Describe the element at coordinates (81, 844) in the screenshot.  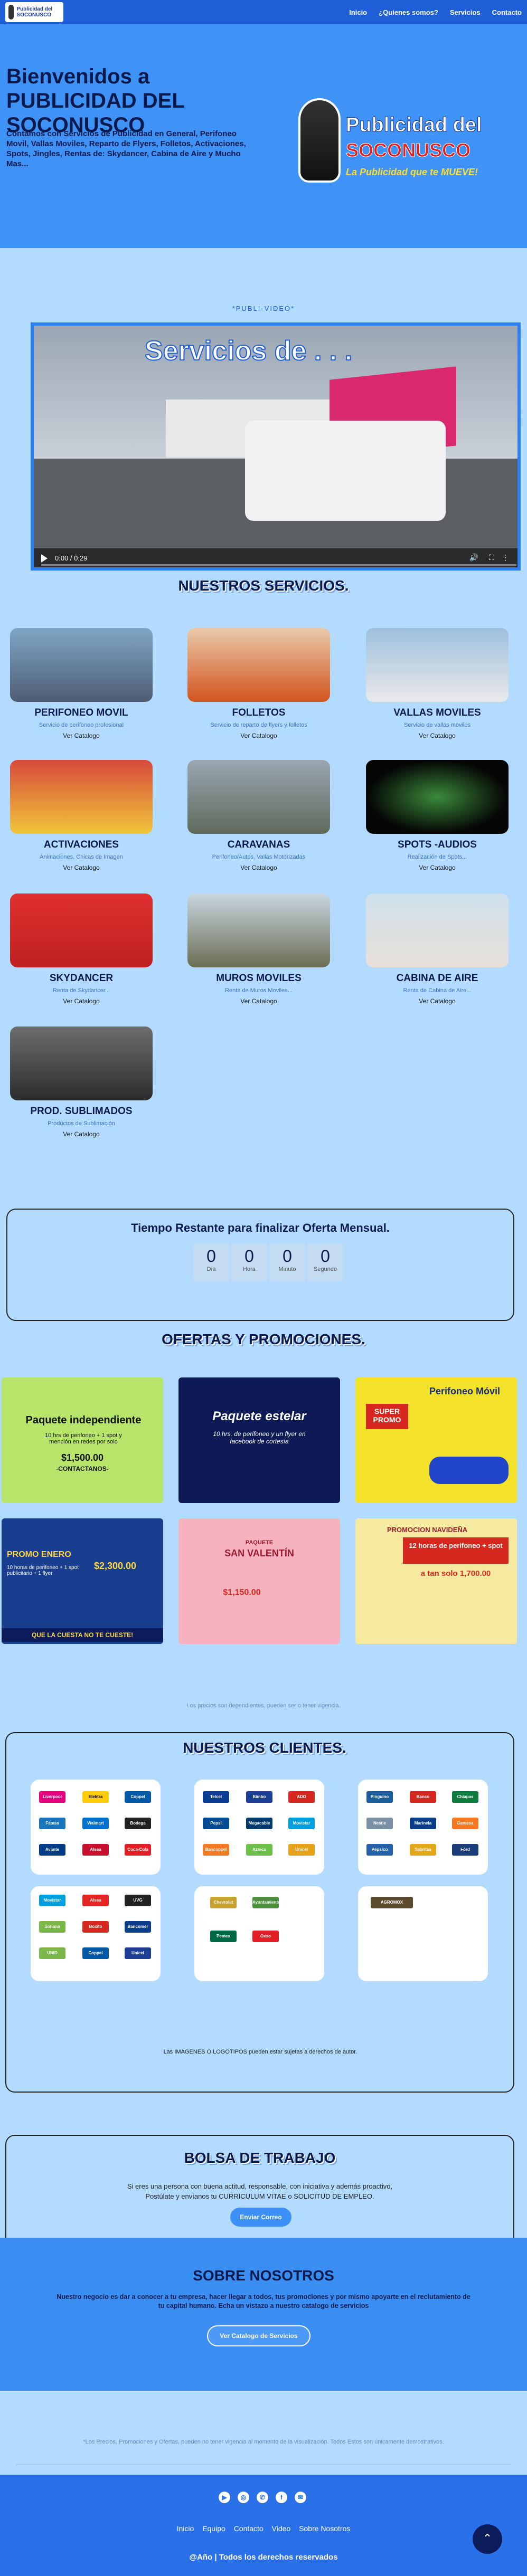
I see `service-name: ACTIVACIONES` at that location.